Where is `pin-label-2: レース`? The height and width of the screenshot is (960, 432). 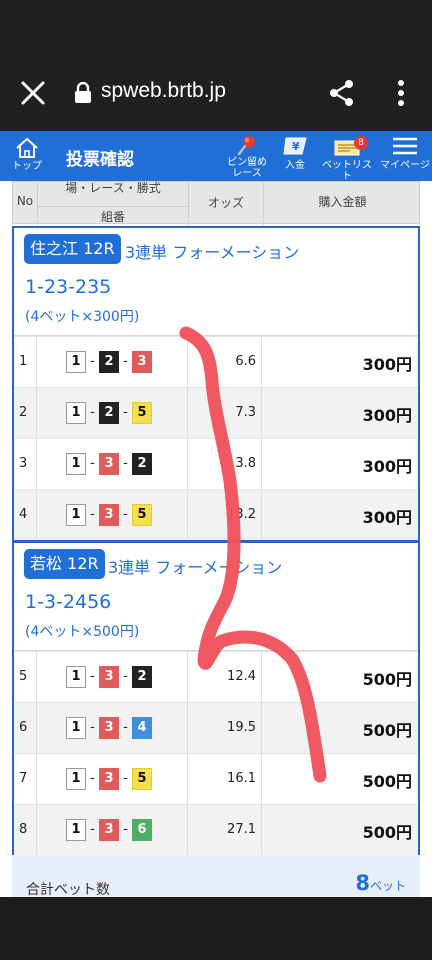
pin-label-2: レース is located at coordinates (247, 173).